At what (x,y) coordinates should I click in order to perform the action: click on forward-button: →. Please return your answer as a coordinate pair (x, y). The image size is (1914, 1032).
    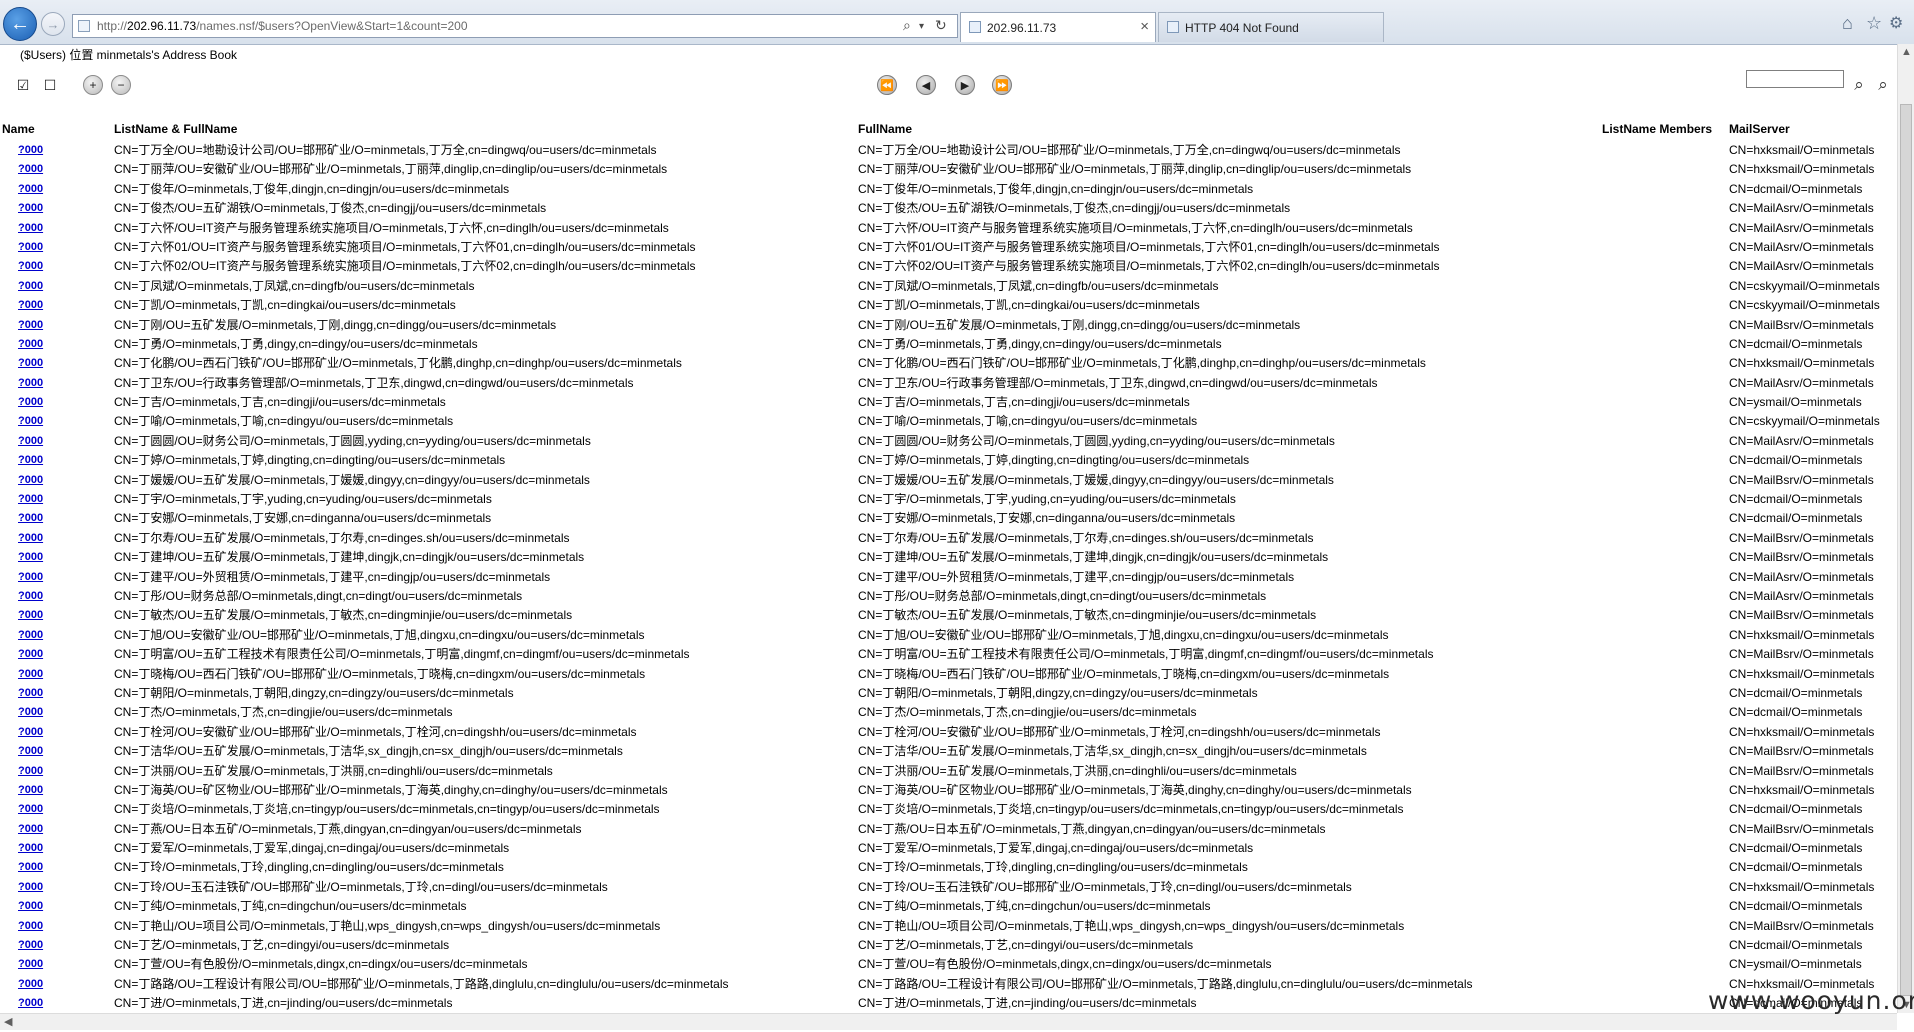
    Looking at the image, I should click on (53, 24).